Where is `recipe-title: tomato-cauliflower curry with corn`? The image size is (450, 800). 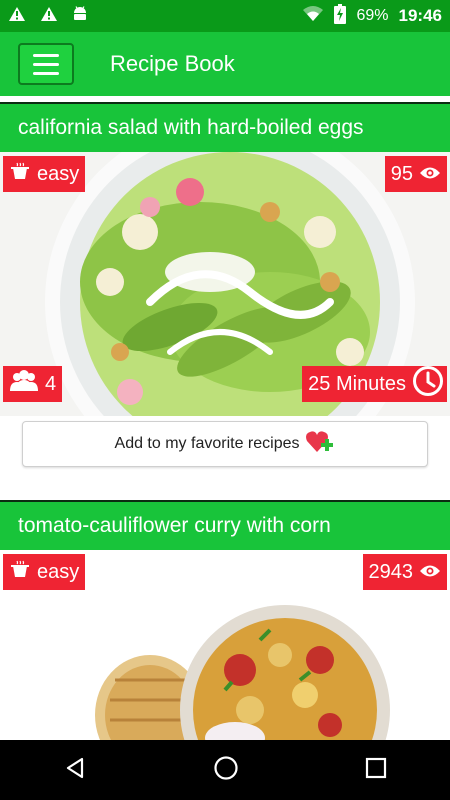 recipe-title: tomato-cauliflower curry with corn is located at coordinates (225, 526).